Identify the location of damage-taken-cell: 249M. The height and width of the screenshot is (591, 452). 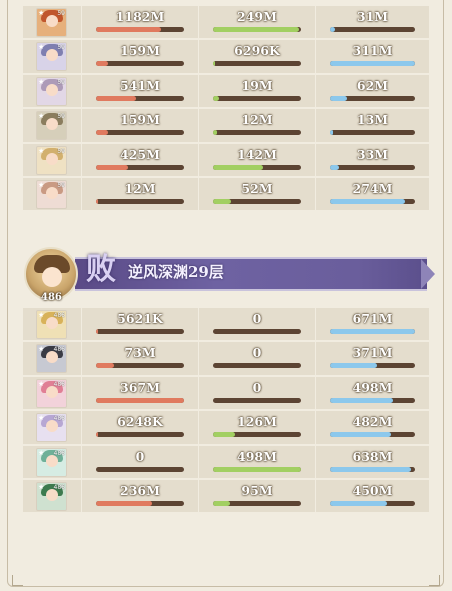
(257, 22).